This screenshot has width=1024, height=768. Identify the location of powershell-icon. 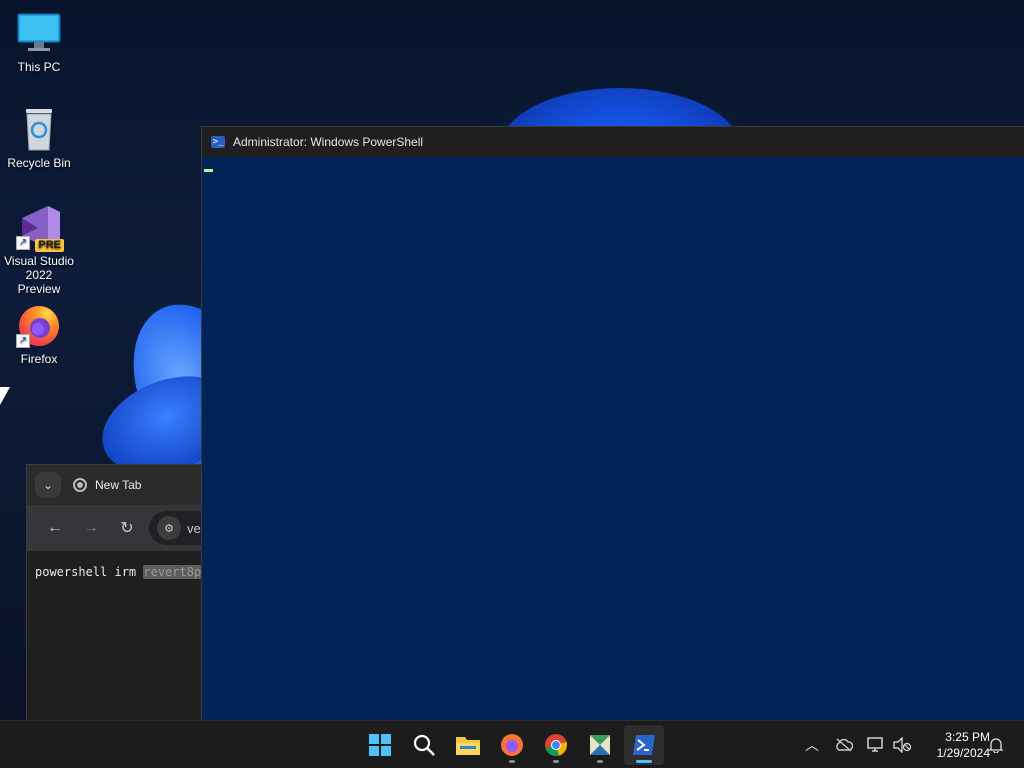
(644, 745).